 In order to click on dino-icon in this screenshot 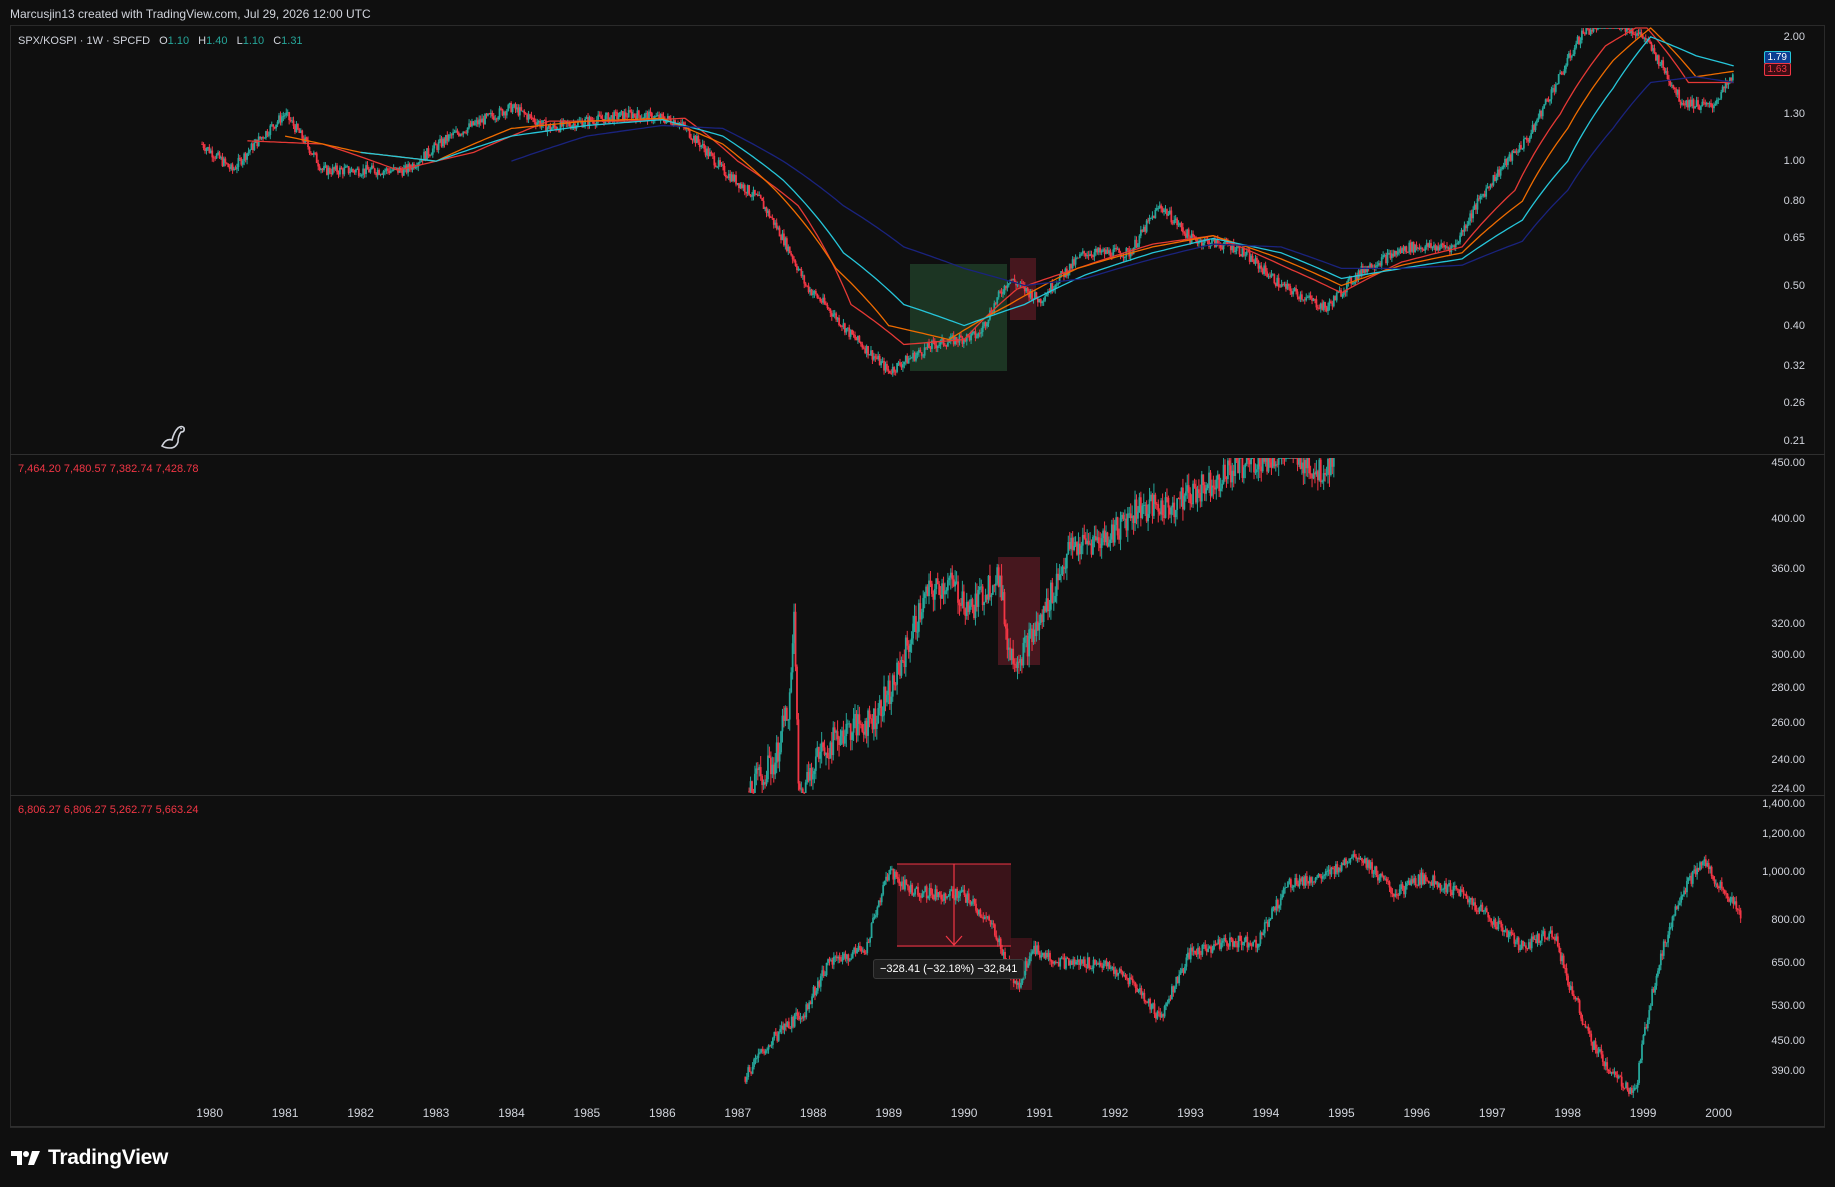, I will do `click(172, 437)`.